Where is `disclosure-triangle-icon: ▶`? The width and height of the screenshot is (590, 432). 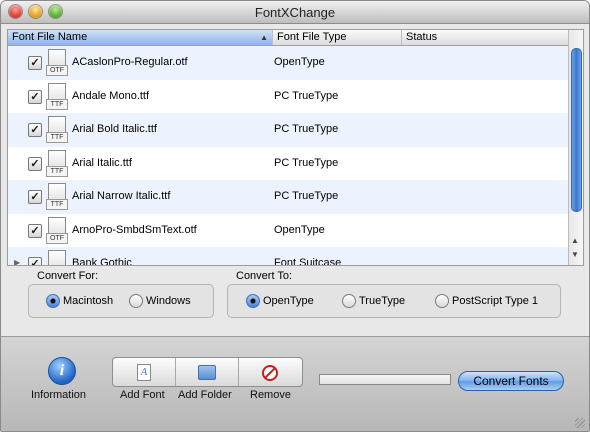
disclosure-triangle-icon: ▶ is located at coordinates (17, 261).